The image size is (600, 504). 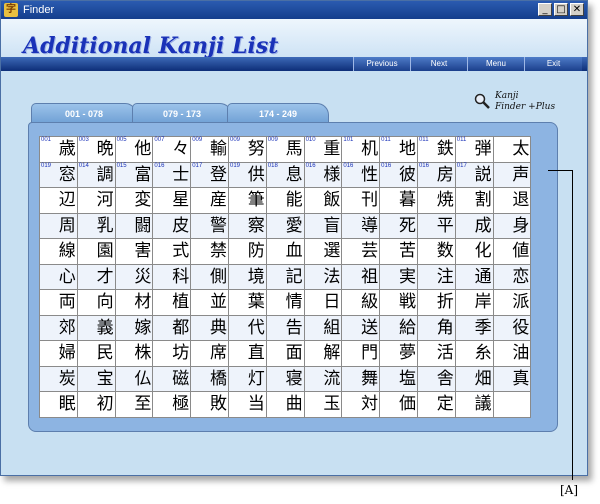 I want to click on kanji-cell: 弾 011, so click(x=474, y=150).